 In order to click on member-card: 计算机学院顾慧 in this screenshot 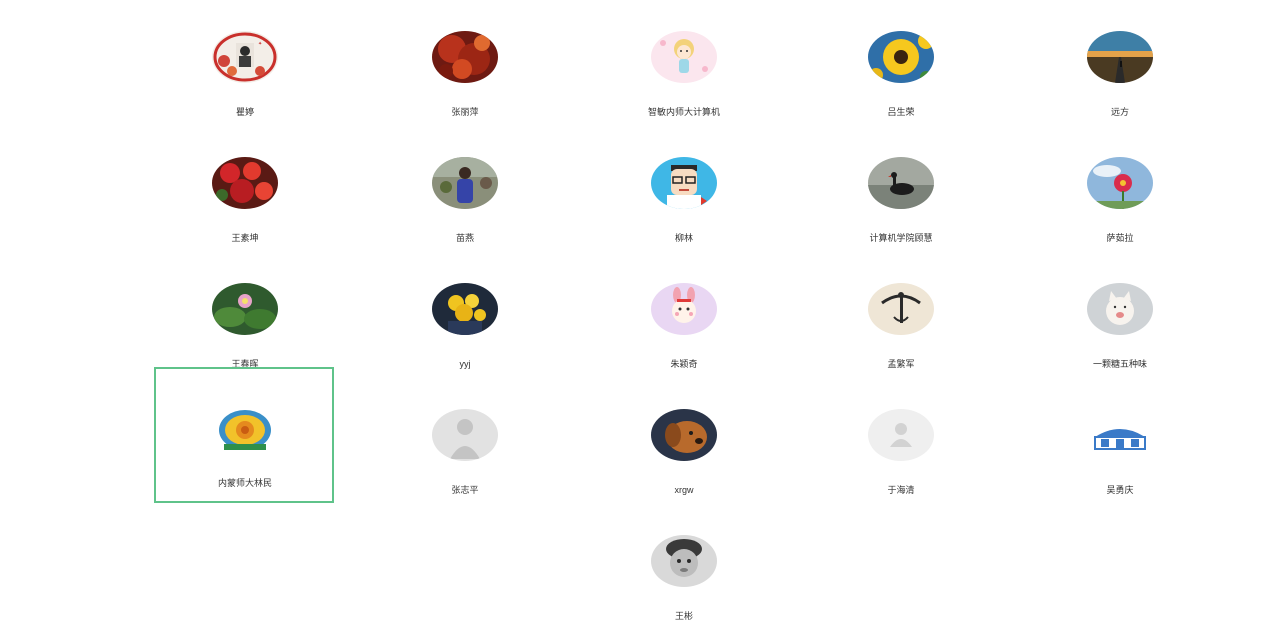, I will do `click(901, 196)`.